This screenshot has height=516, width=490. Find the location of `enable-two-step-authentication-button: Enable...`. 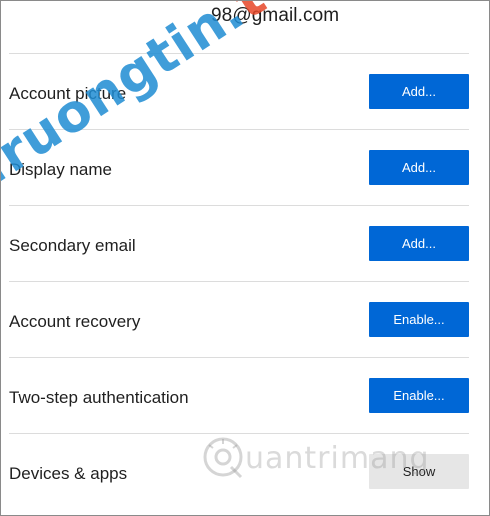

enable-two-step-authentication-button: Enable... is located at coordinates (419, 395).